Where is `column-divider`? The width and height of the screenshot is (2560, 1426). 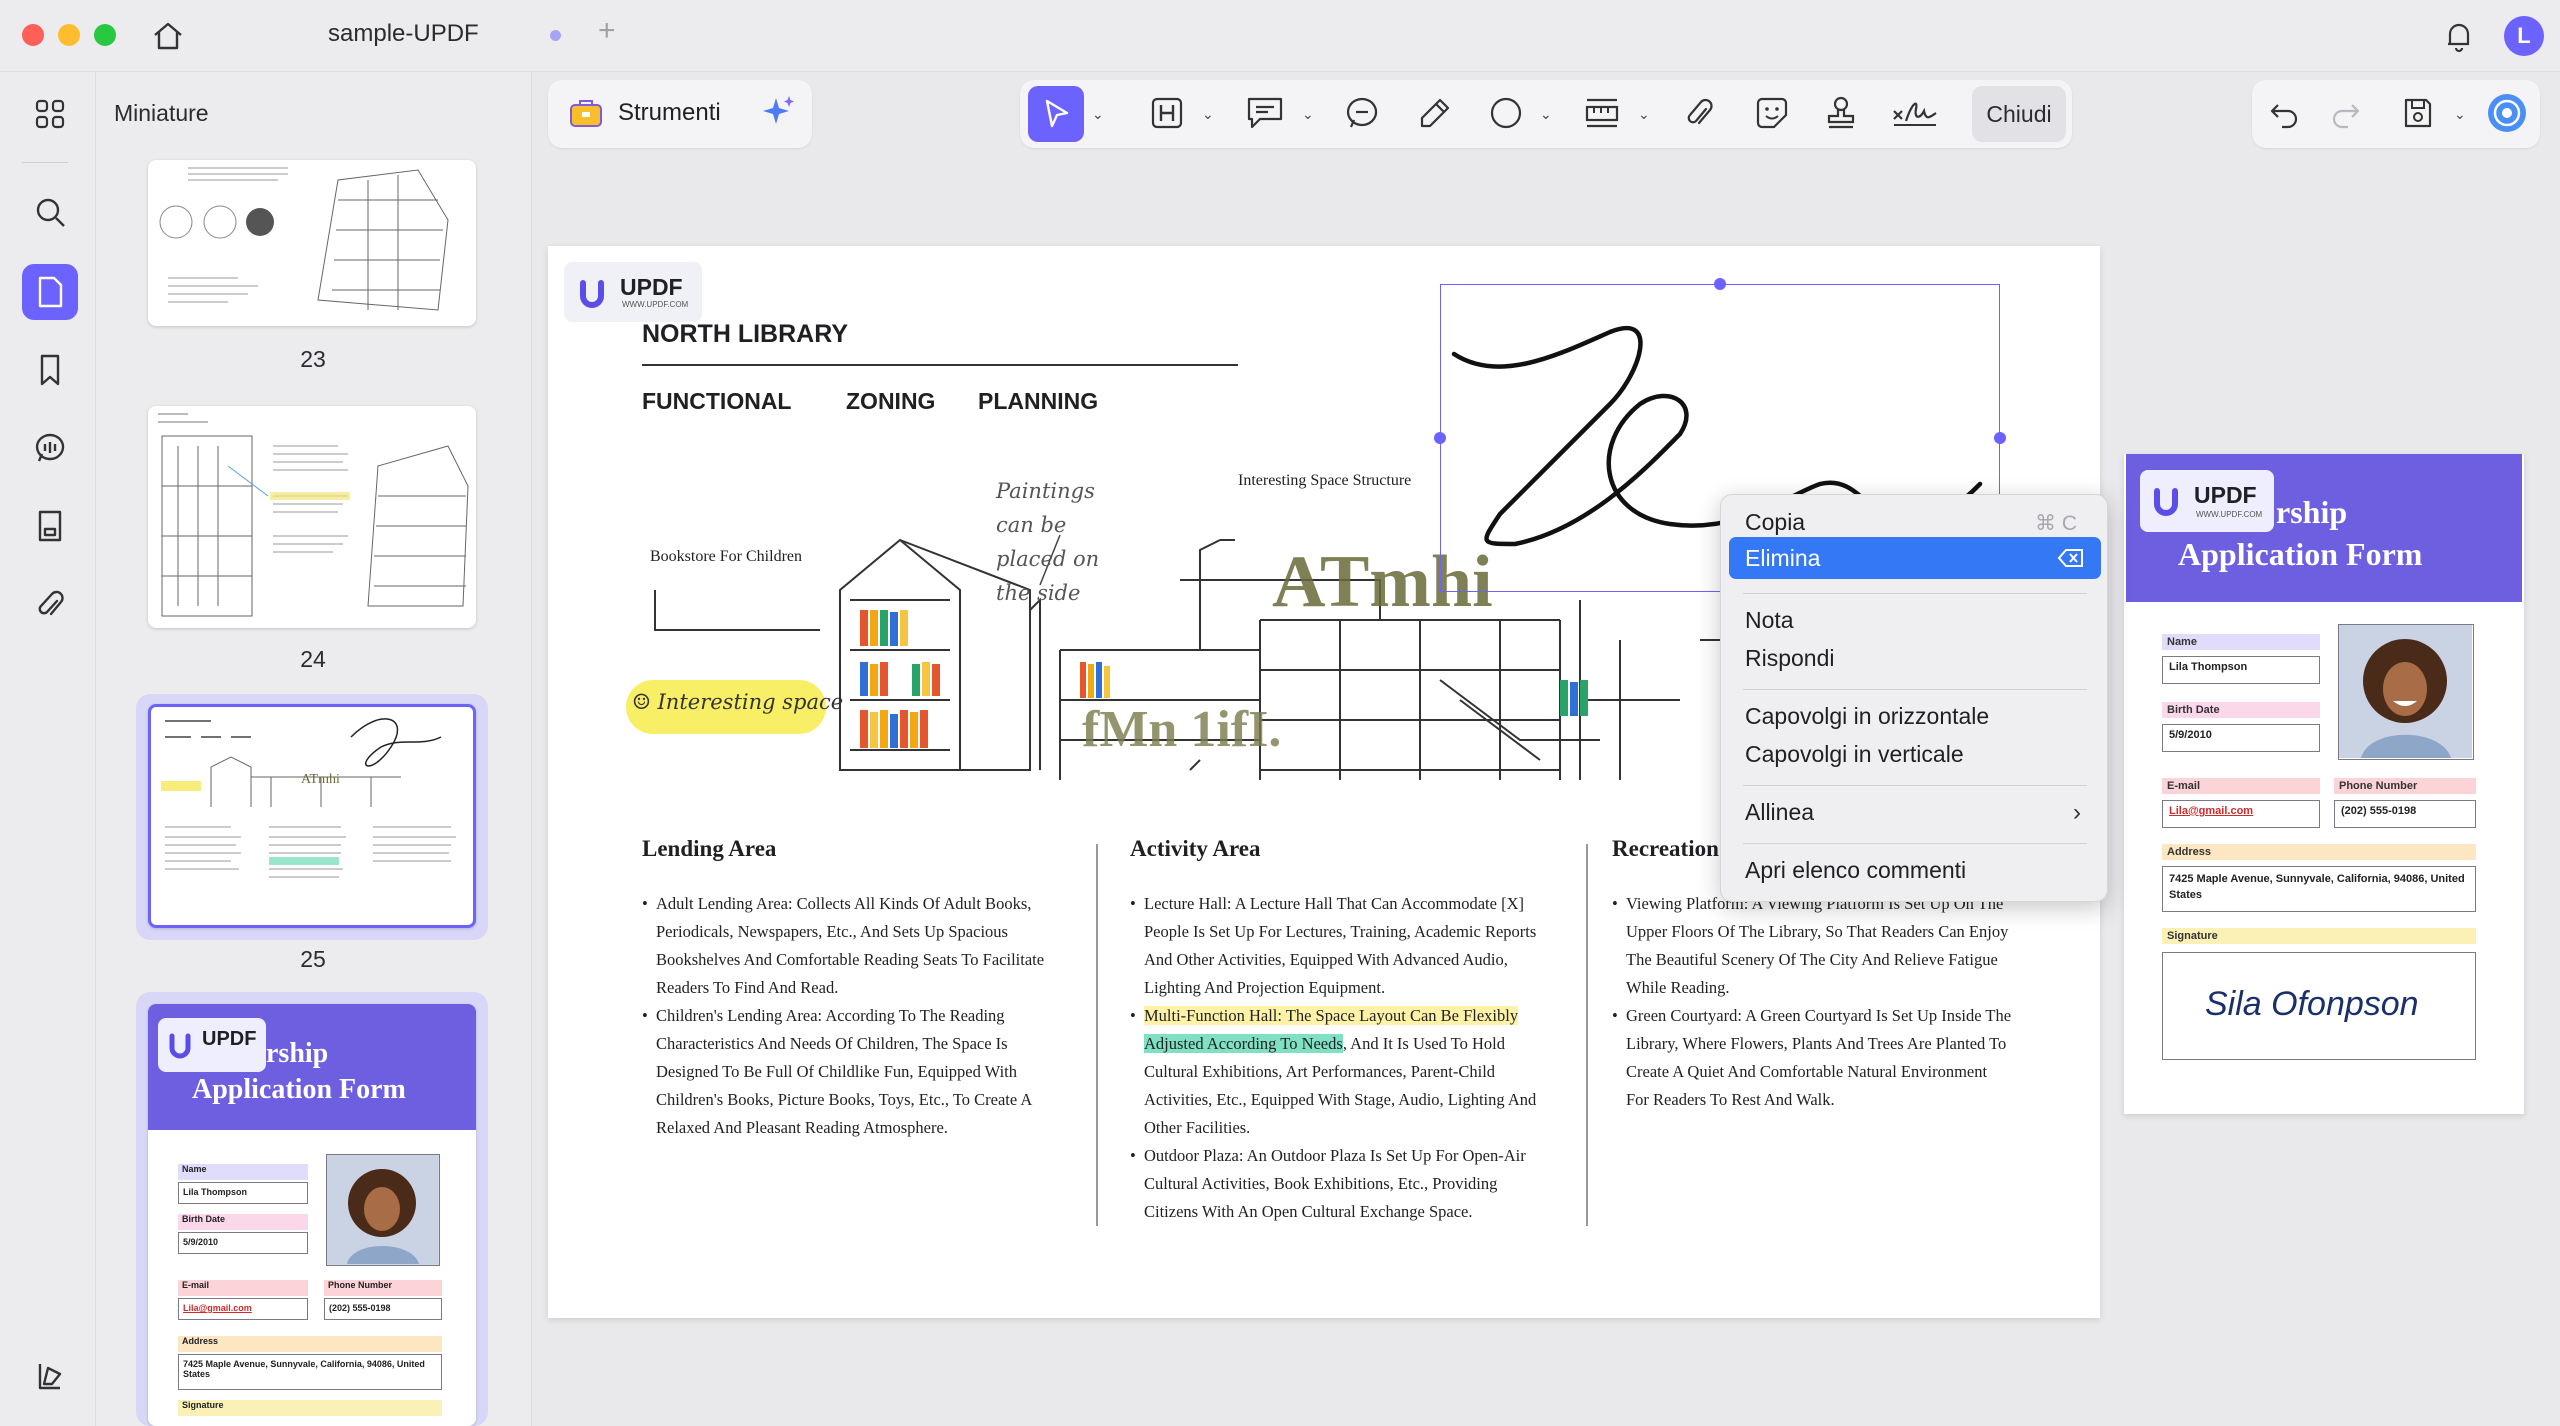
column-divider is located at coordinates (1097, 1035).